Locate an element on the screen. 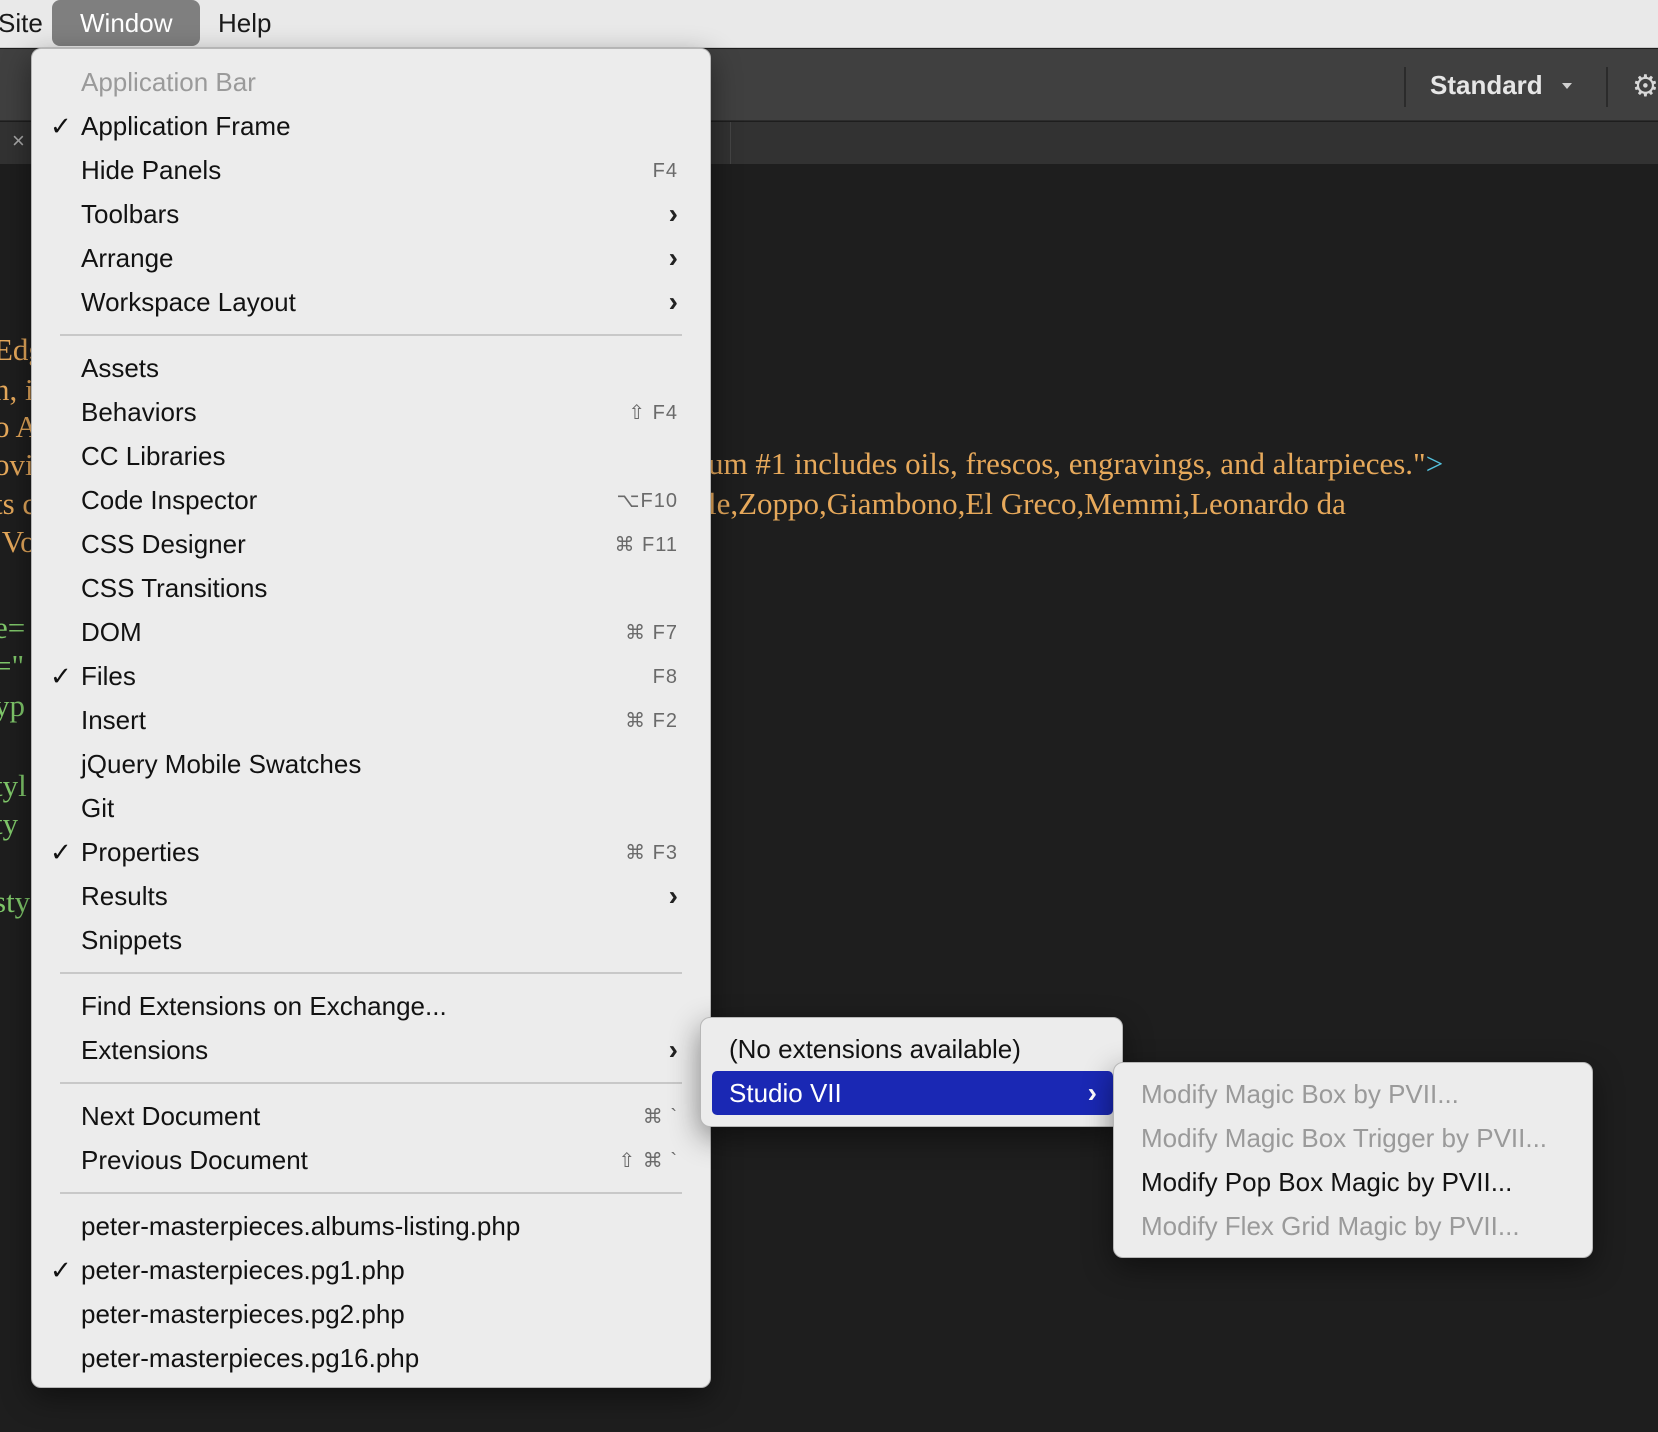 This screenshot has width=1658, height=1432. menu-item-label: Git is located at coordinates (98, 808).